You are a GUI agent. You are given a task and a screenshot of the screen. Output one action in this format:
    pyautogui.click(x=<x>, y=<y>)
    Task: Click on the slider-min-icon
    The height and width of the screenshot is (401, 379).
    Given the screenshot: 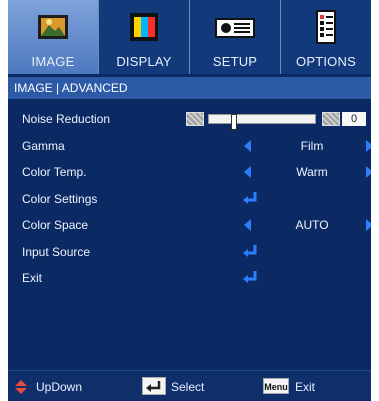 What is the action you would take?
    pyautogui.click(x=195, y=119)
    